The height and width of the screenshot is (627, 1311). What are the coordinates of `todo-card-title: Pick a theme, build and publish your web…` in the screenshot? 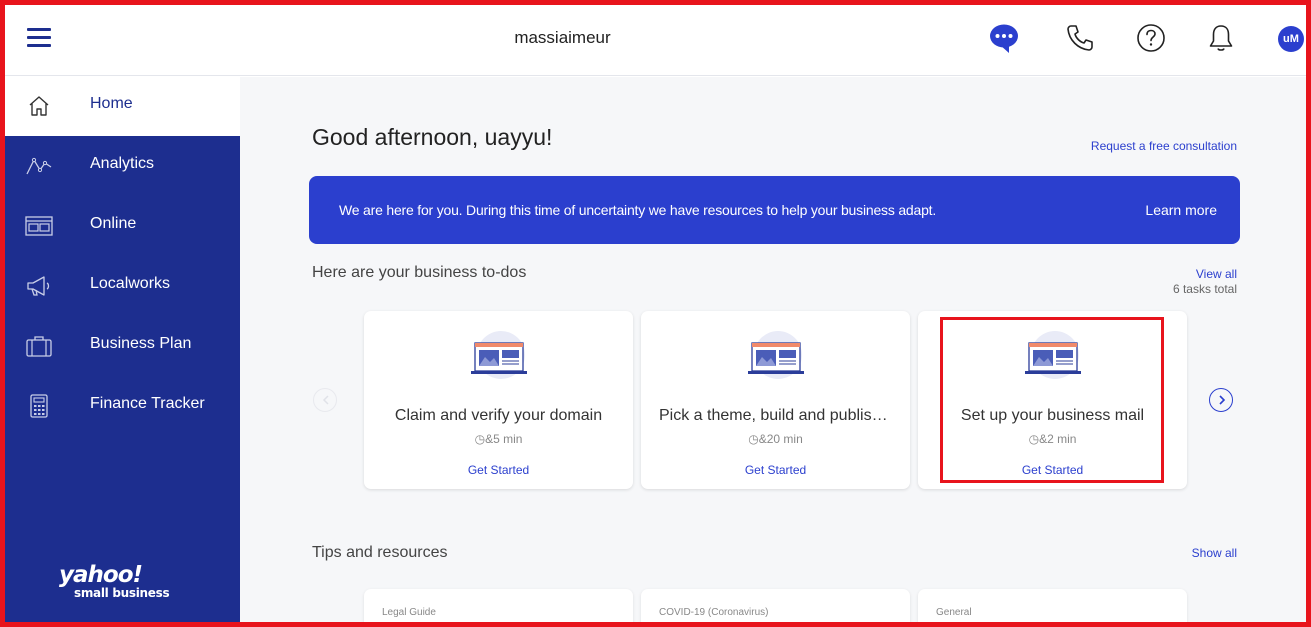 It's located at (784, 415).